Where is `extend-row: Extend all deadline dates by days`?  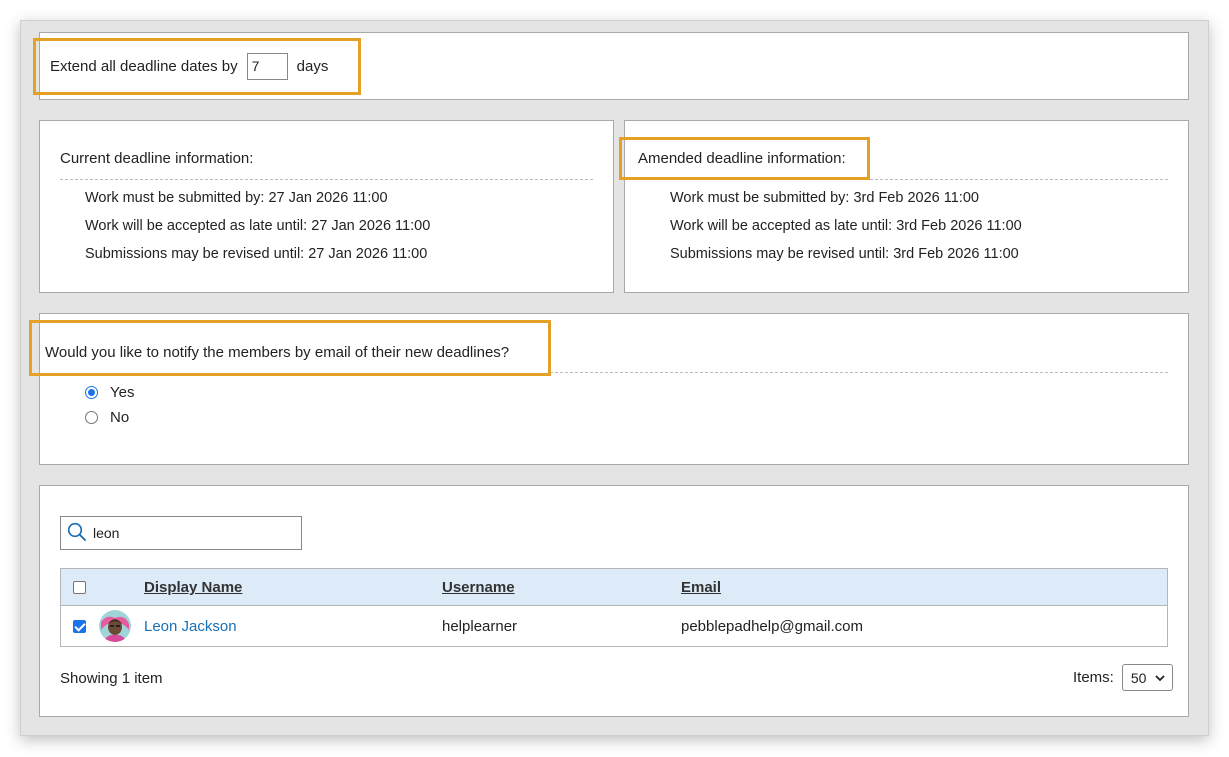 extend-row: Extend all deadline dates by days is located at coordinates (189, 66).